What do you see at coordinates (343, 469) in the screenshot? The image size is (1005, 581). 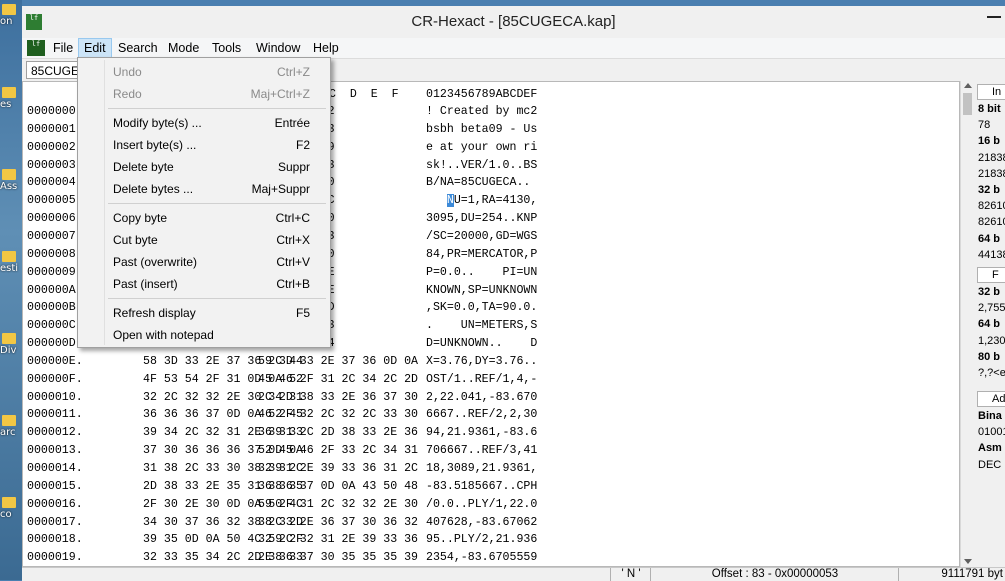 I see `row-hex-right: 32 31 2E 39 33 36 31 2C` at bounding box center [343, 469].